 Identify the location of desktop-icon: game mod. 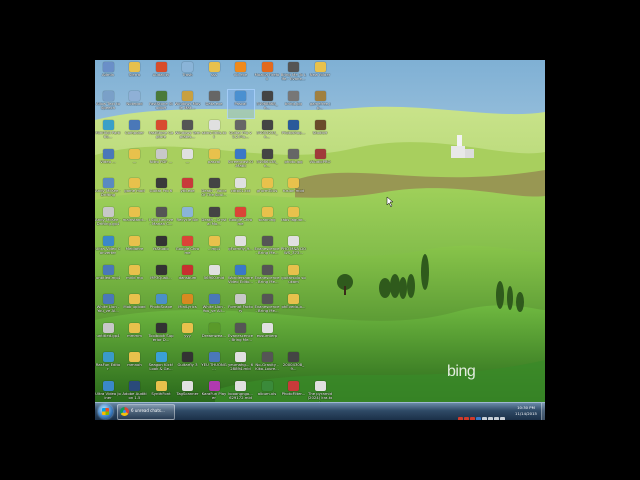
(135, 191).